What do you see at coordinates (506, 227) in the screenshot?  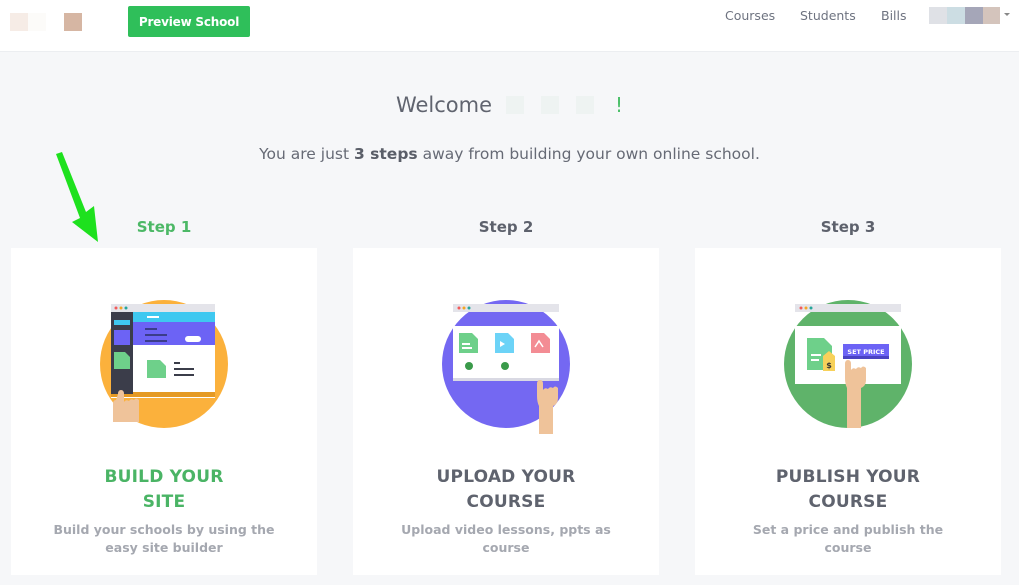 I see `step-2-label: Step 2` at bounding box center [506, 227].